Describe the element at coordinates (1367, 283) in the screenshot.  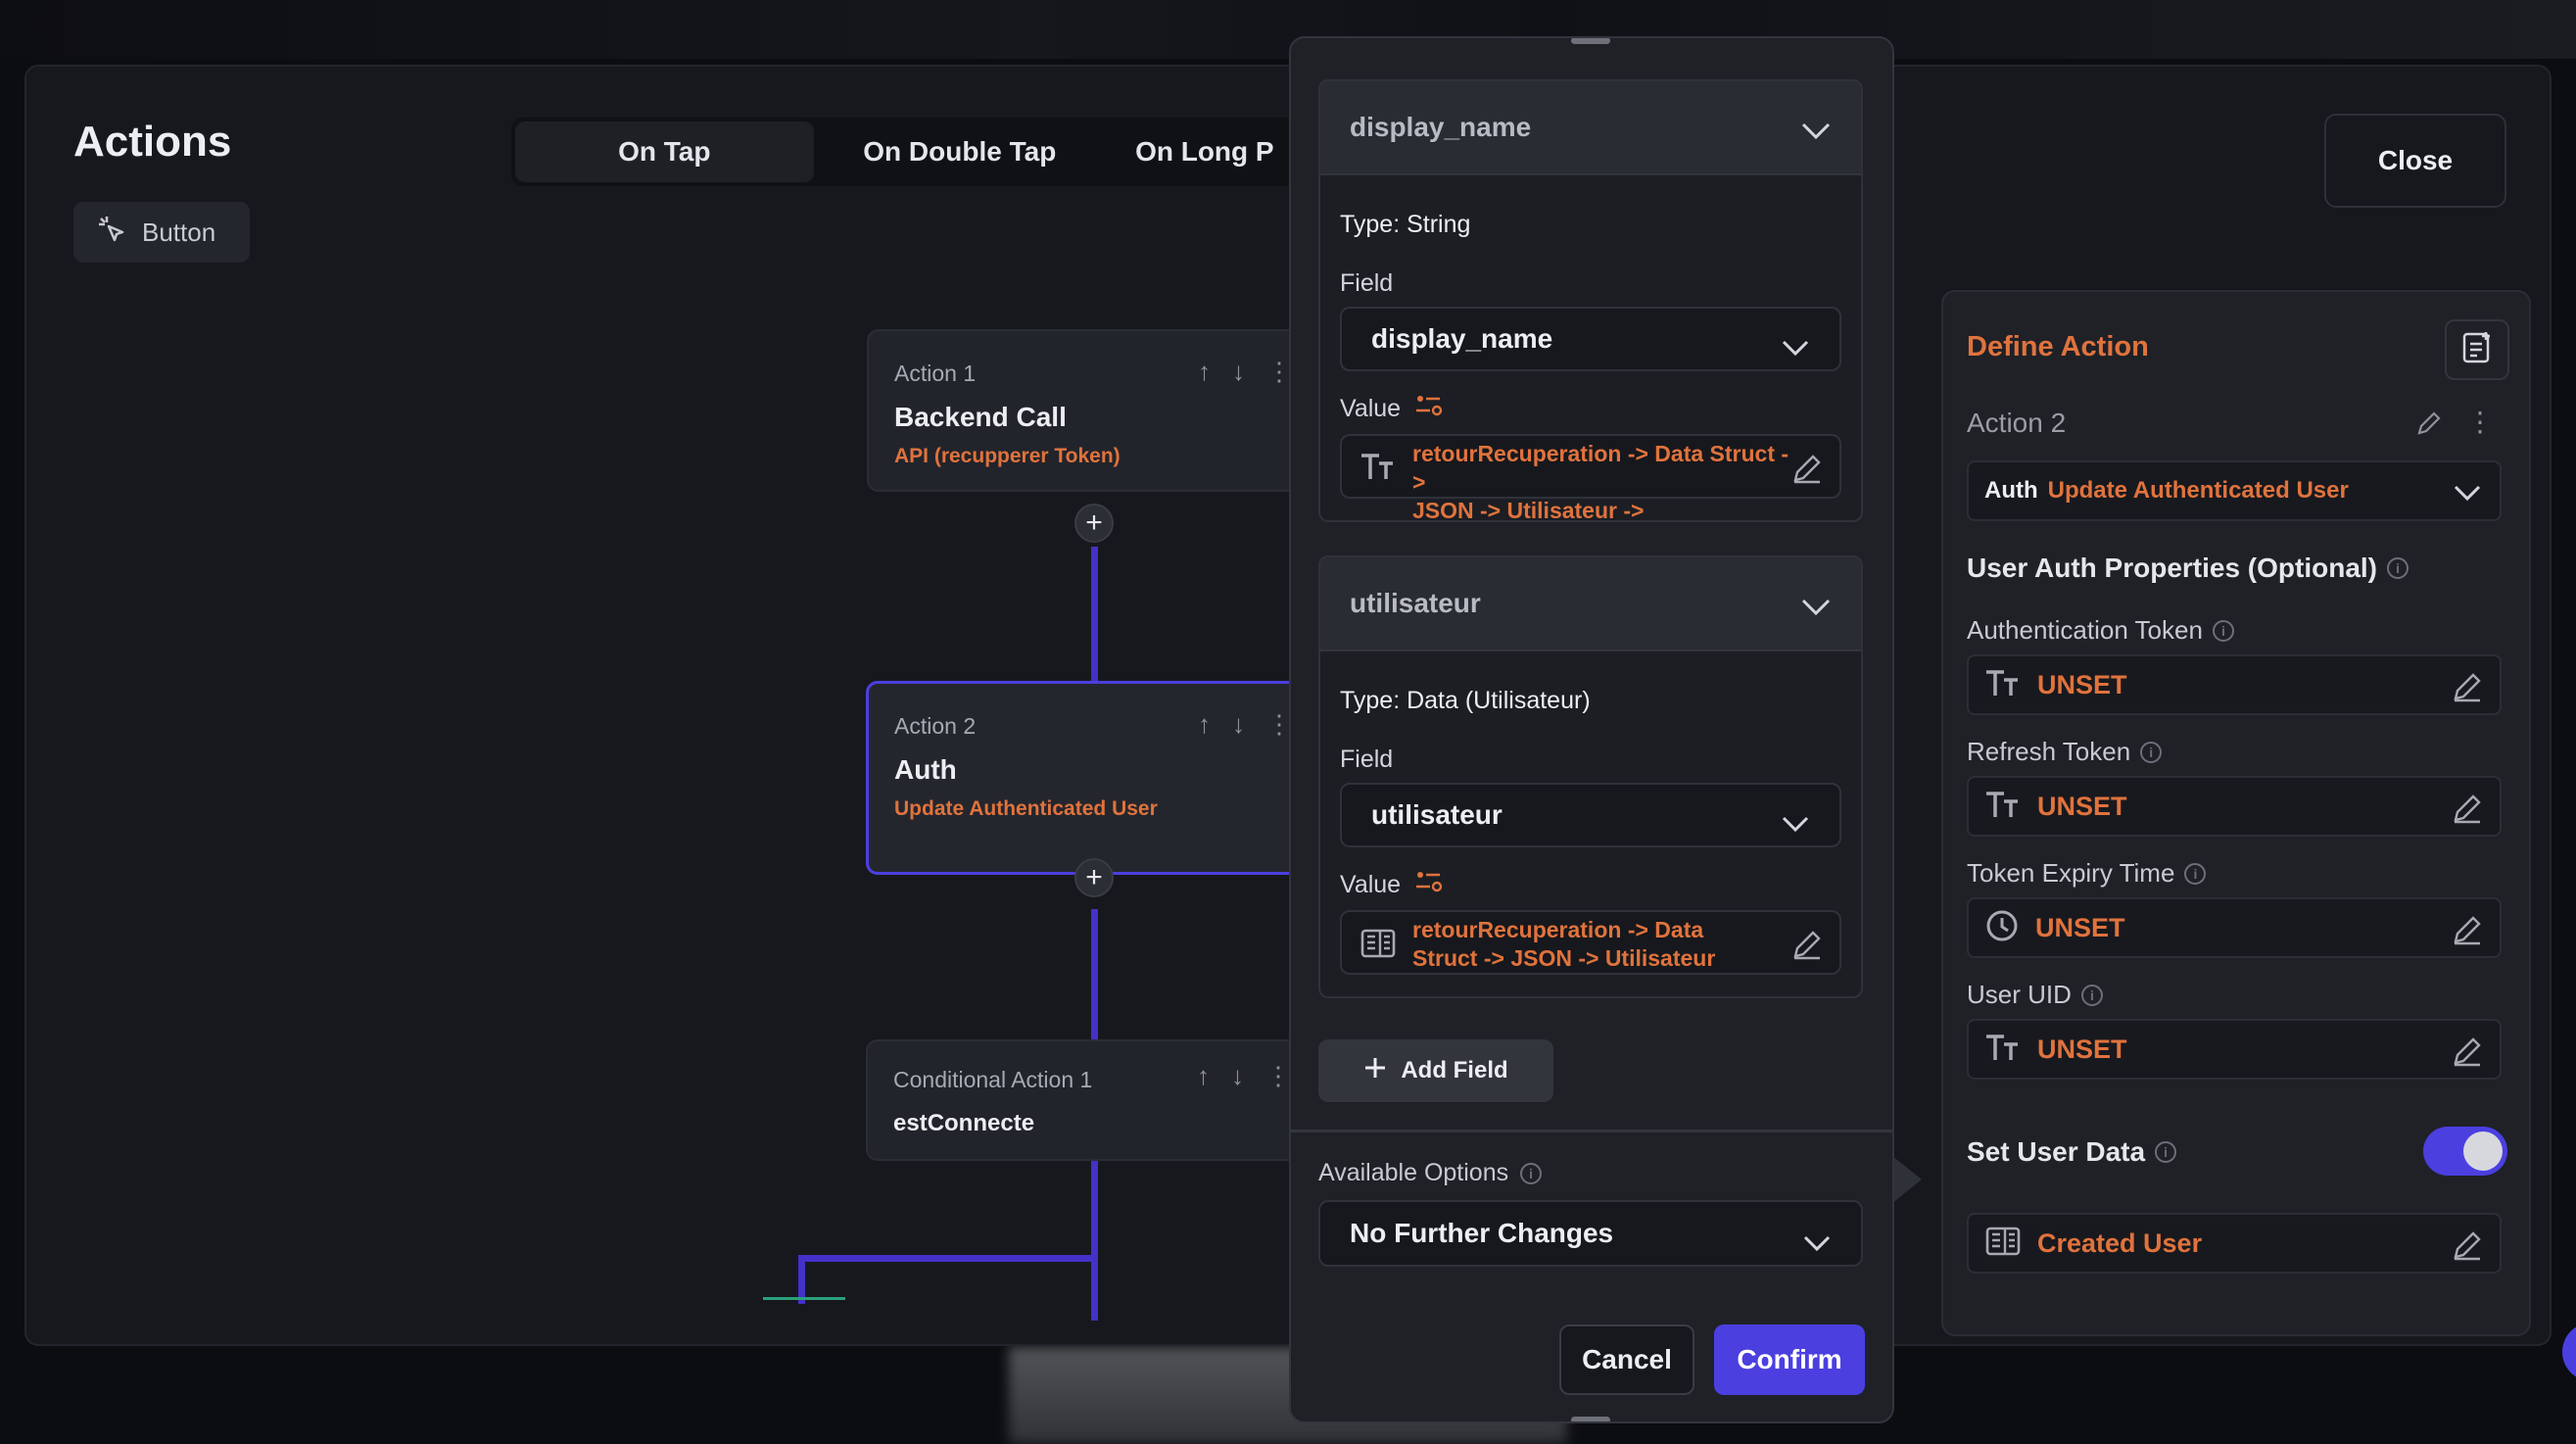
I see `field-label: Field` at that location.